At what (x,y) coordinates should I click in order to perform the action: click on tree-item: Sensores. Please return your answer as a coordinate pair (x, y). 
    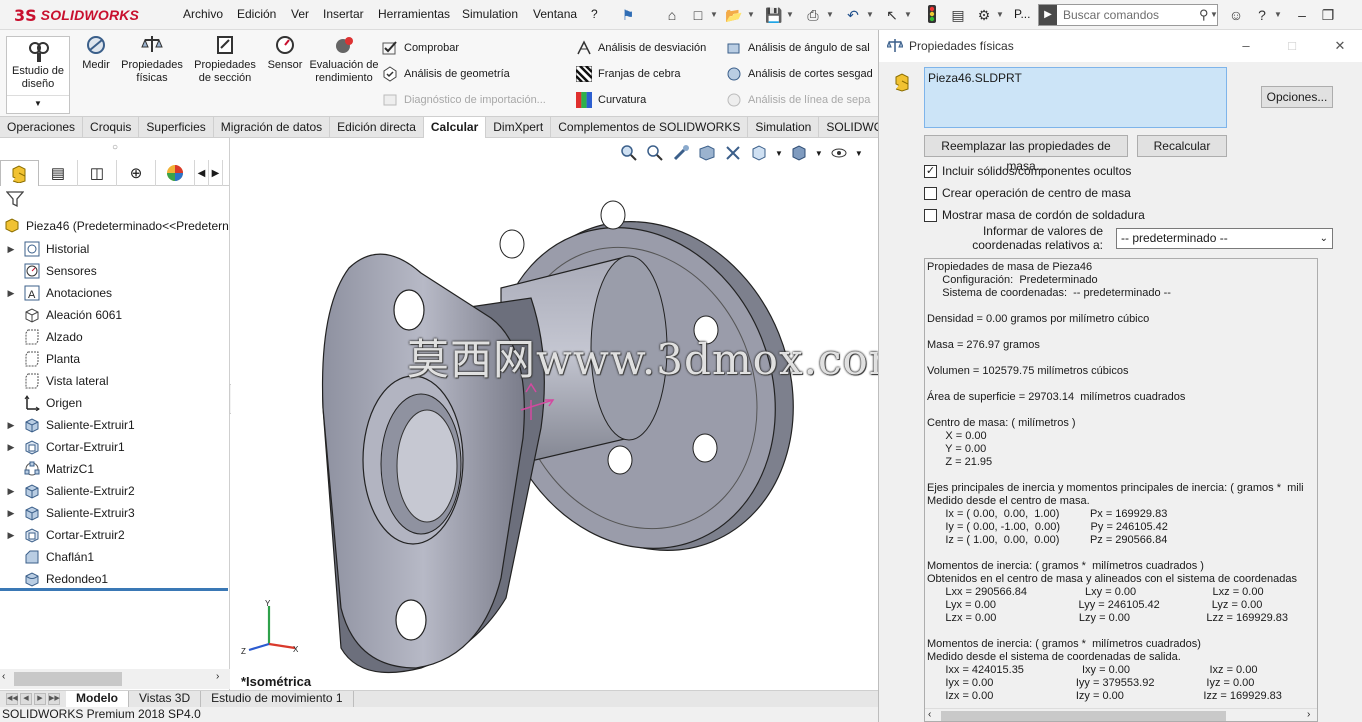
    Looking at the image, I should click on (113, 271).